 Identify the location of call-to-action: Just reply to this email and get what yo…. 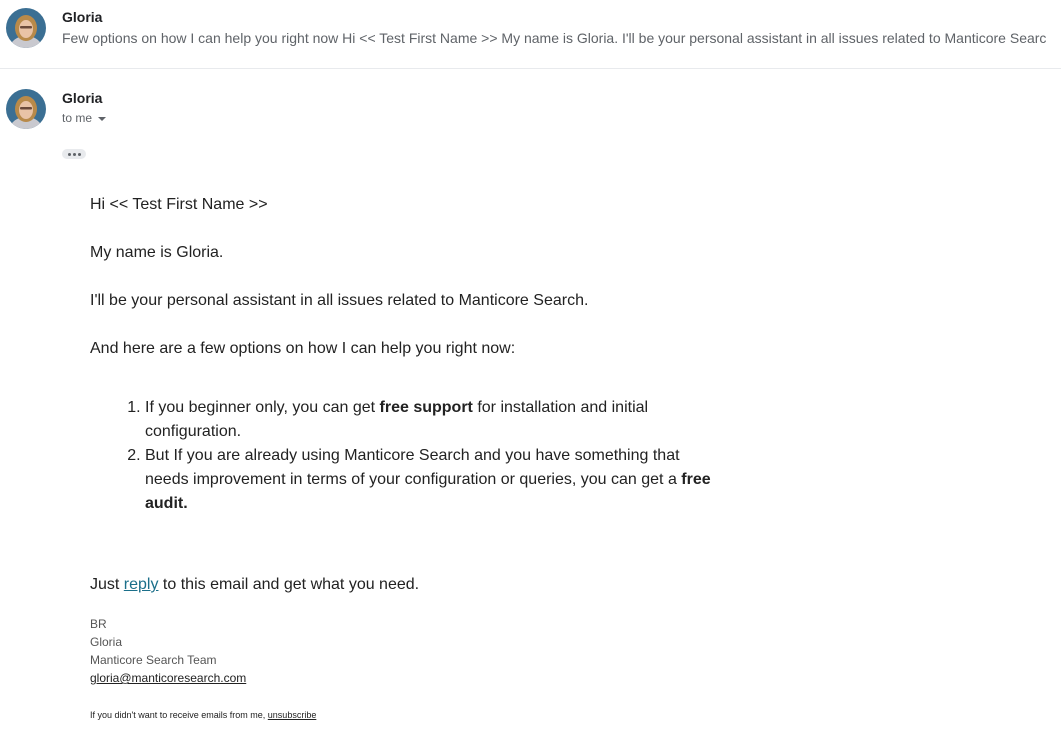
(255, 584).